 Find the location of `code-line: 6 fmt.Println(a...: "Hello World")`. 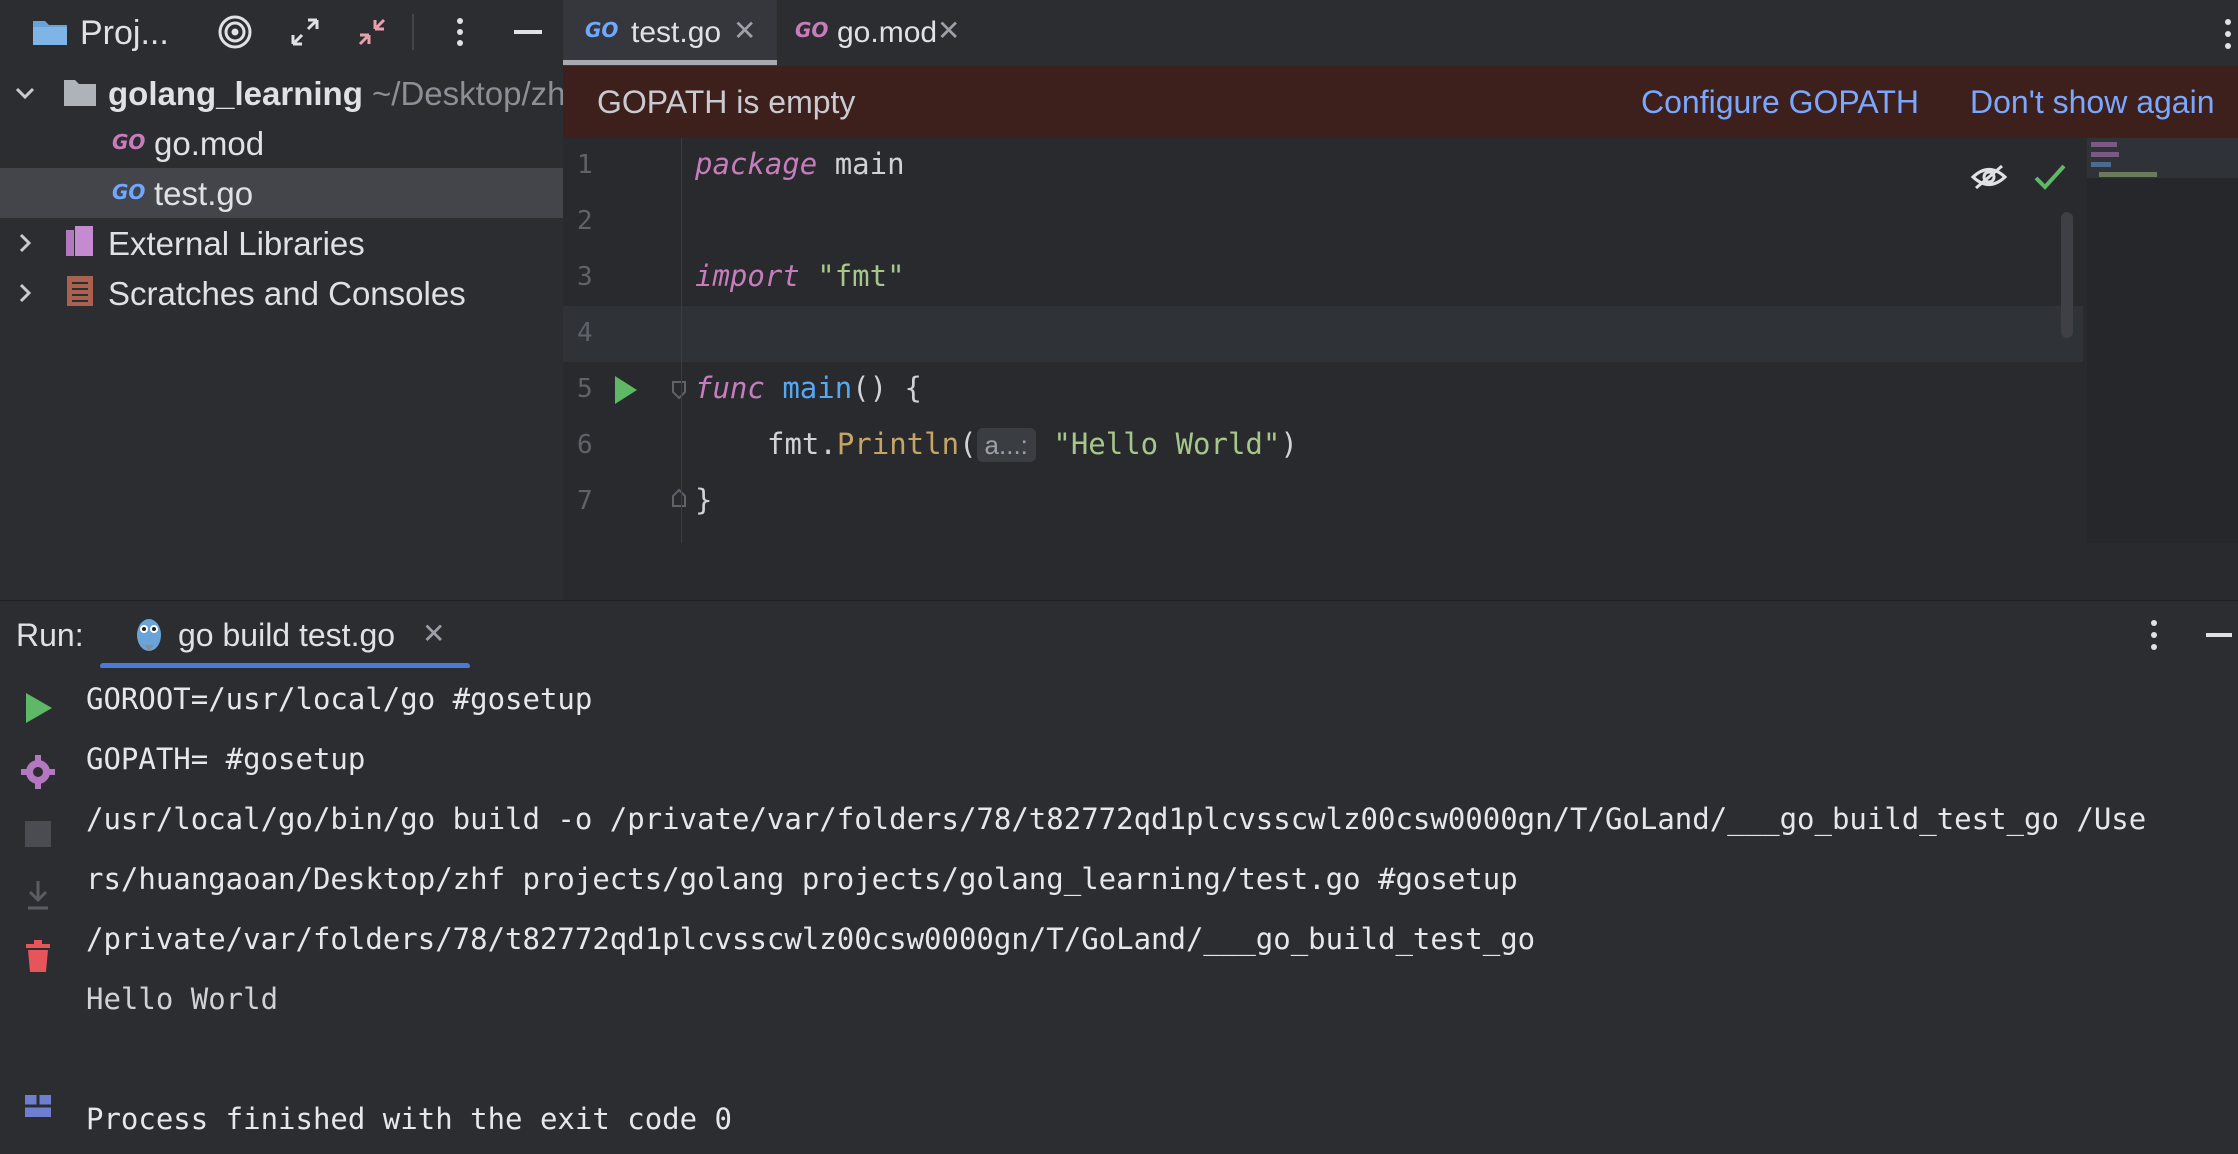

code-line: 6 fmt.Println(a...: "Hello World") is located at coordinates (1323, 446).